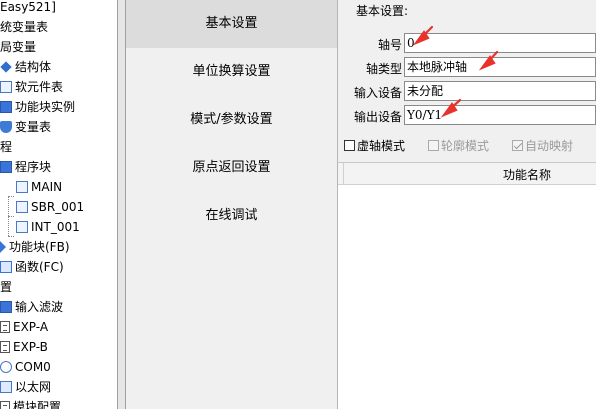  Describe the element at coordinates (231, 72) in the screenshot. I see `nav-item-unit-conversion: 单位换算设置` at that location.